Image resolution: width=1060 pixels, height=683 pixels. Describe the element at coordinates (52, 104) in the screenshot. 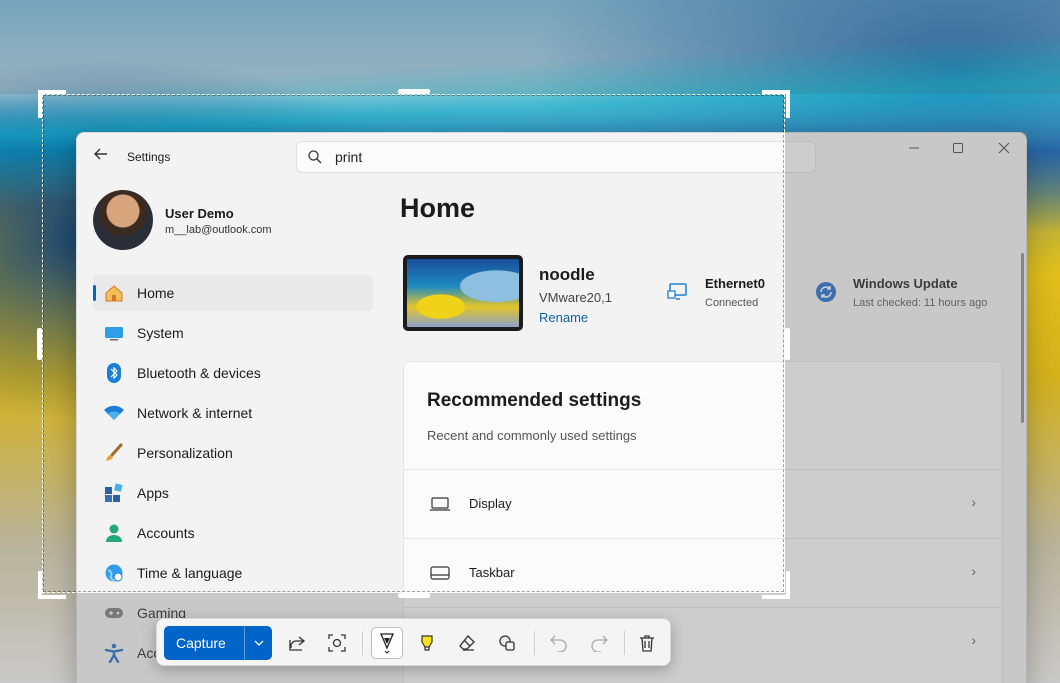

I see `selection-handle-top-left` at that location.